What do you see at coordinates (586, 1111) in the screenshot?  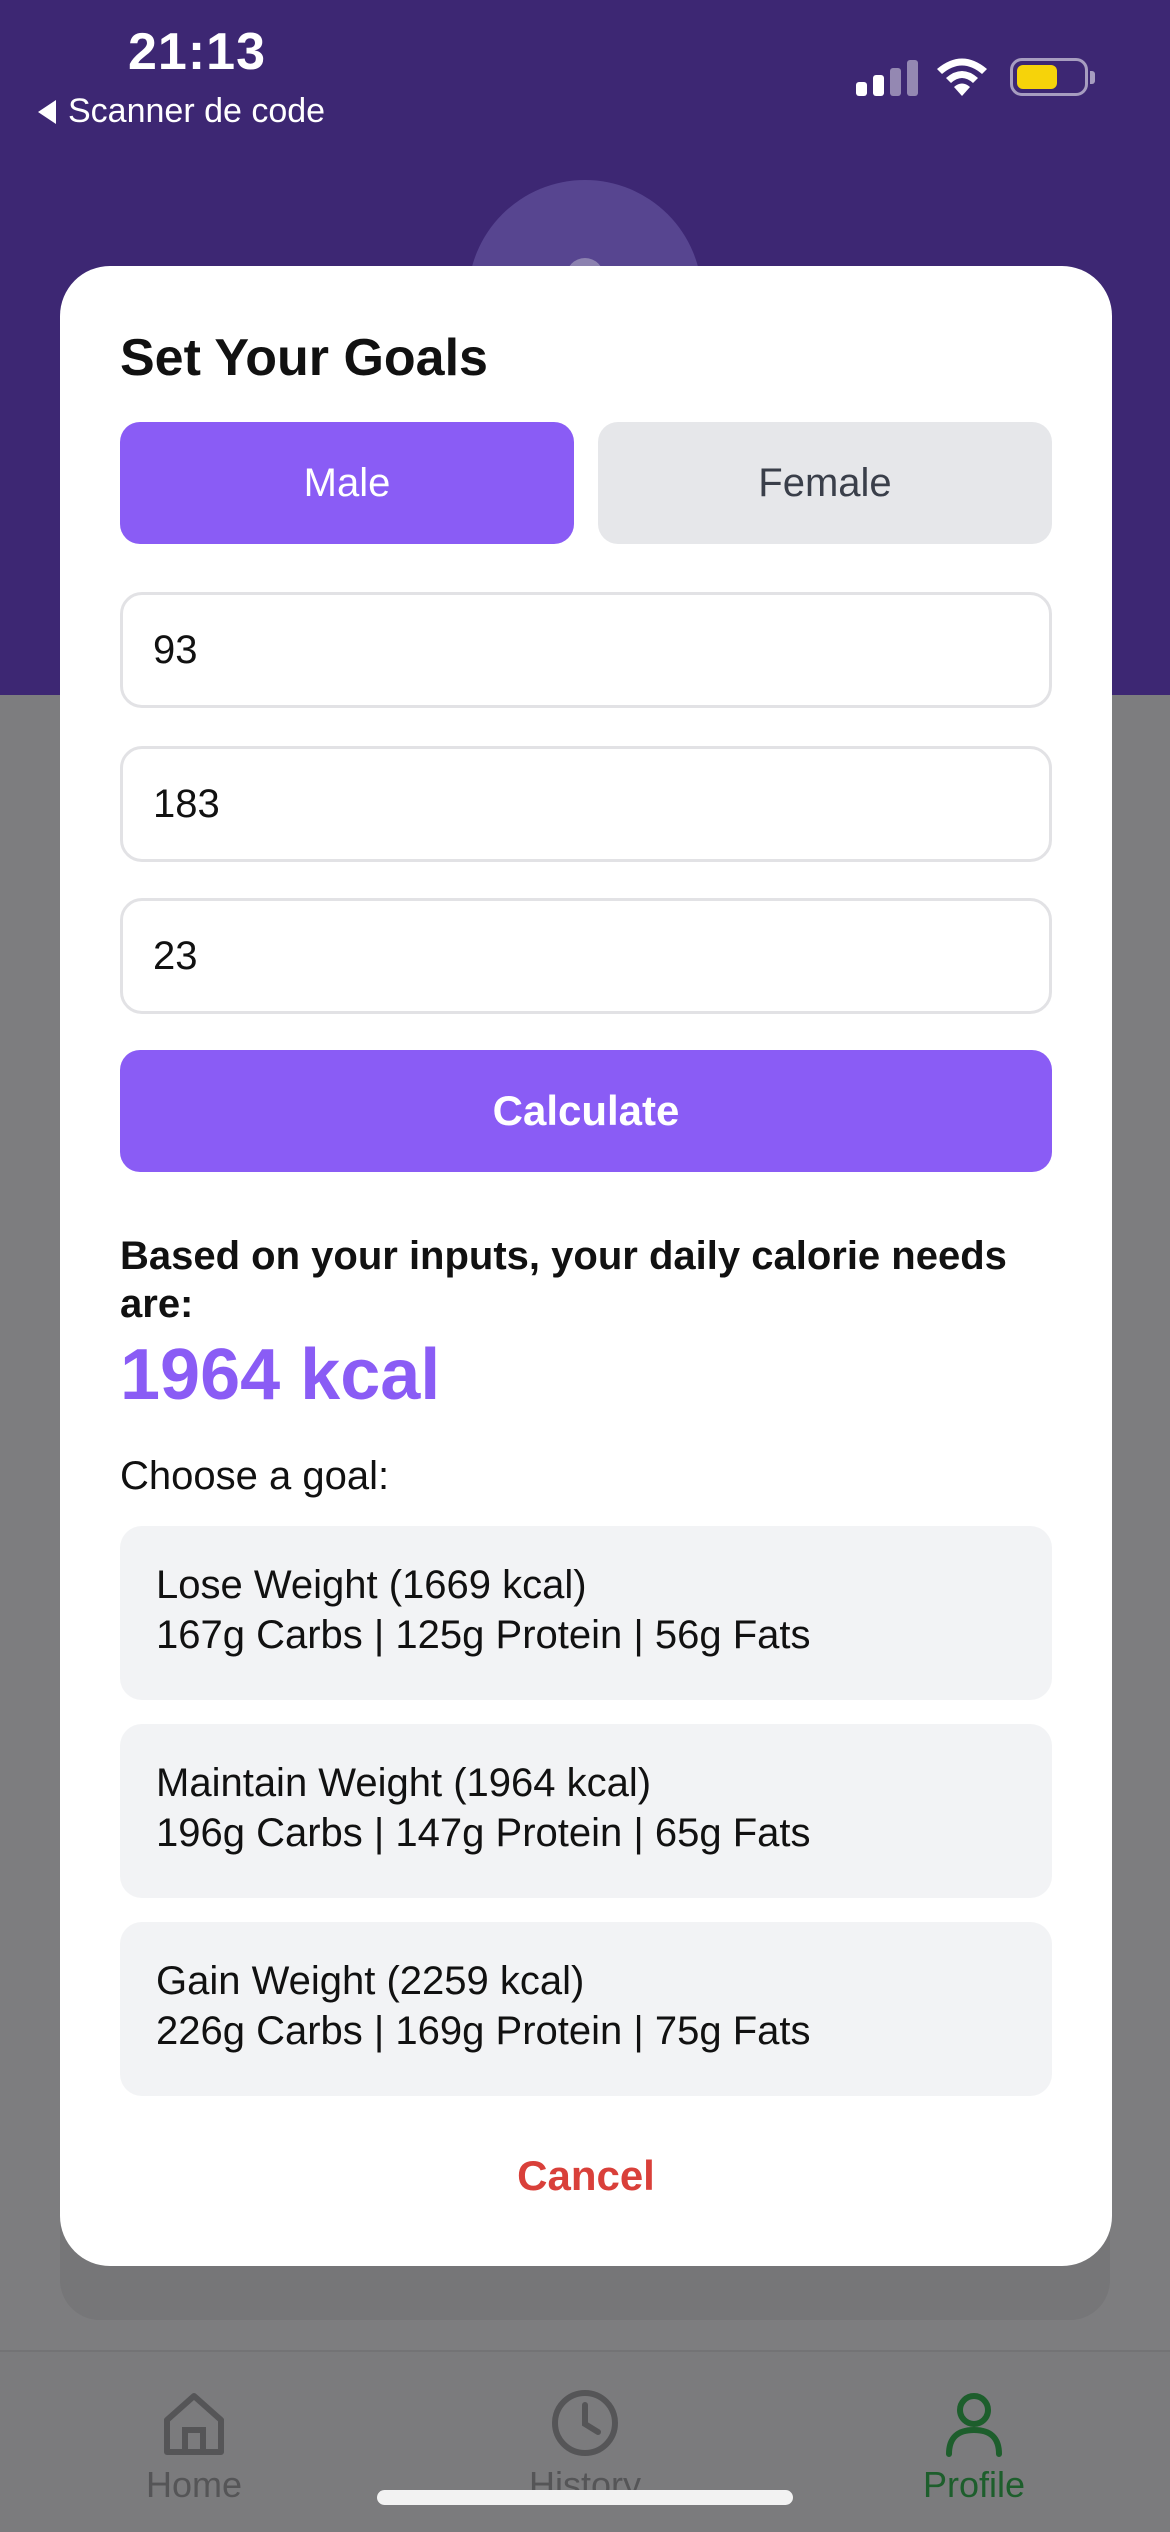 I see `calculate-button: Calculate` at bounding box center [586, 1111].